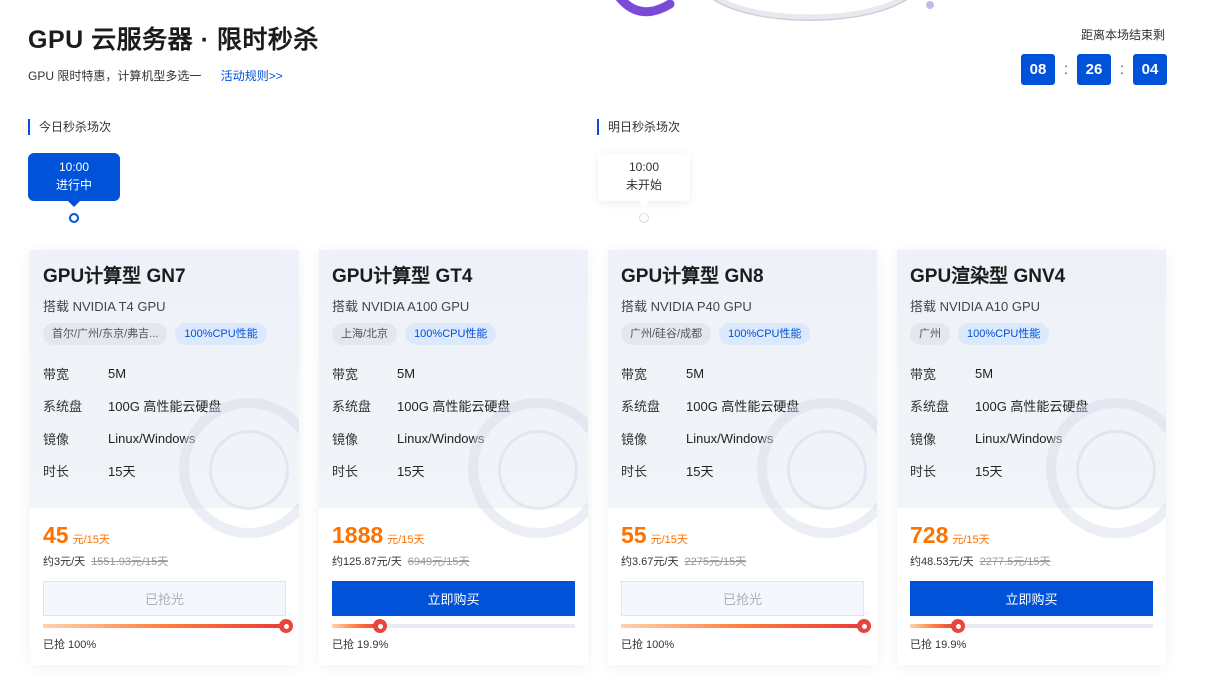  I want to click on original-price: 6949元/15天, so click(438, 562).